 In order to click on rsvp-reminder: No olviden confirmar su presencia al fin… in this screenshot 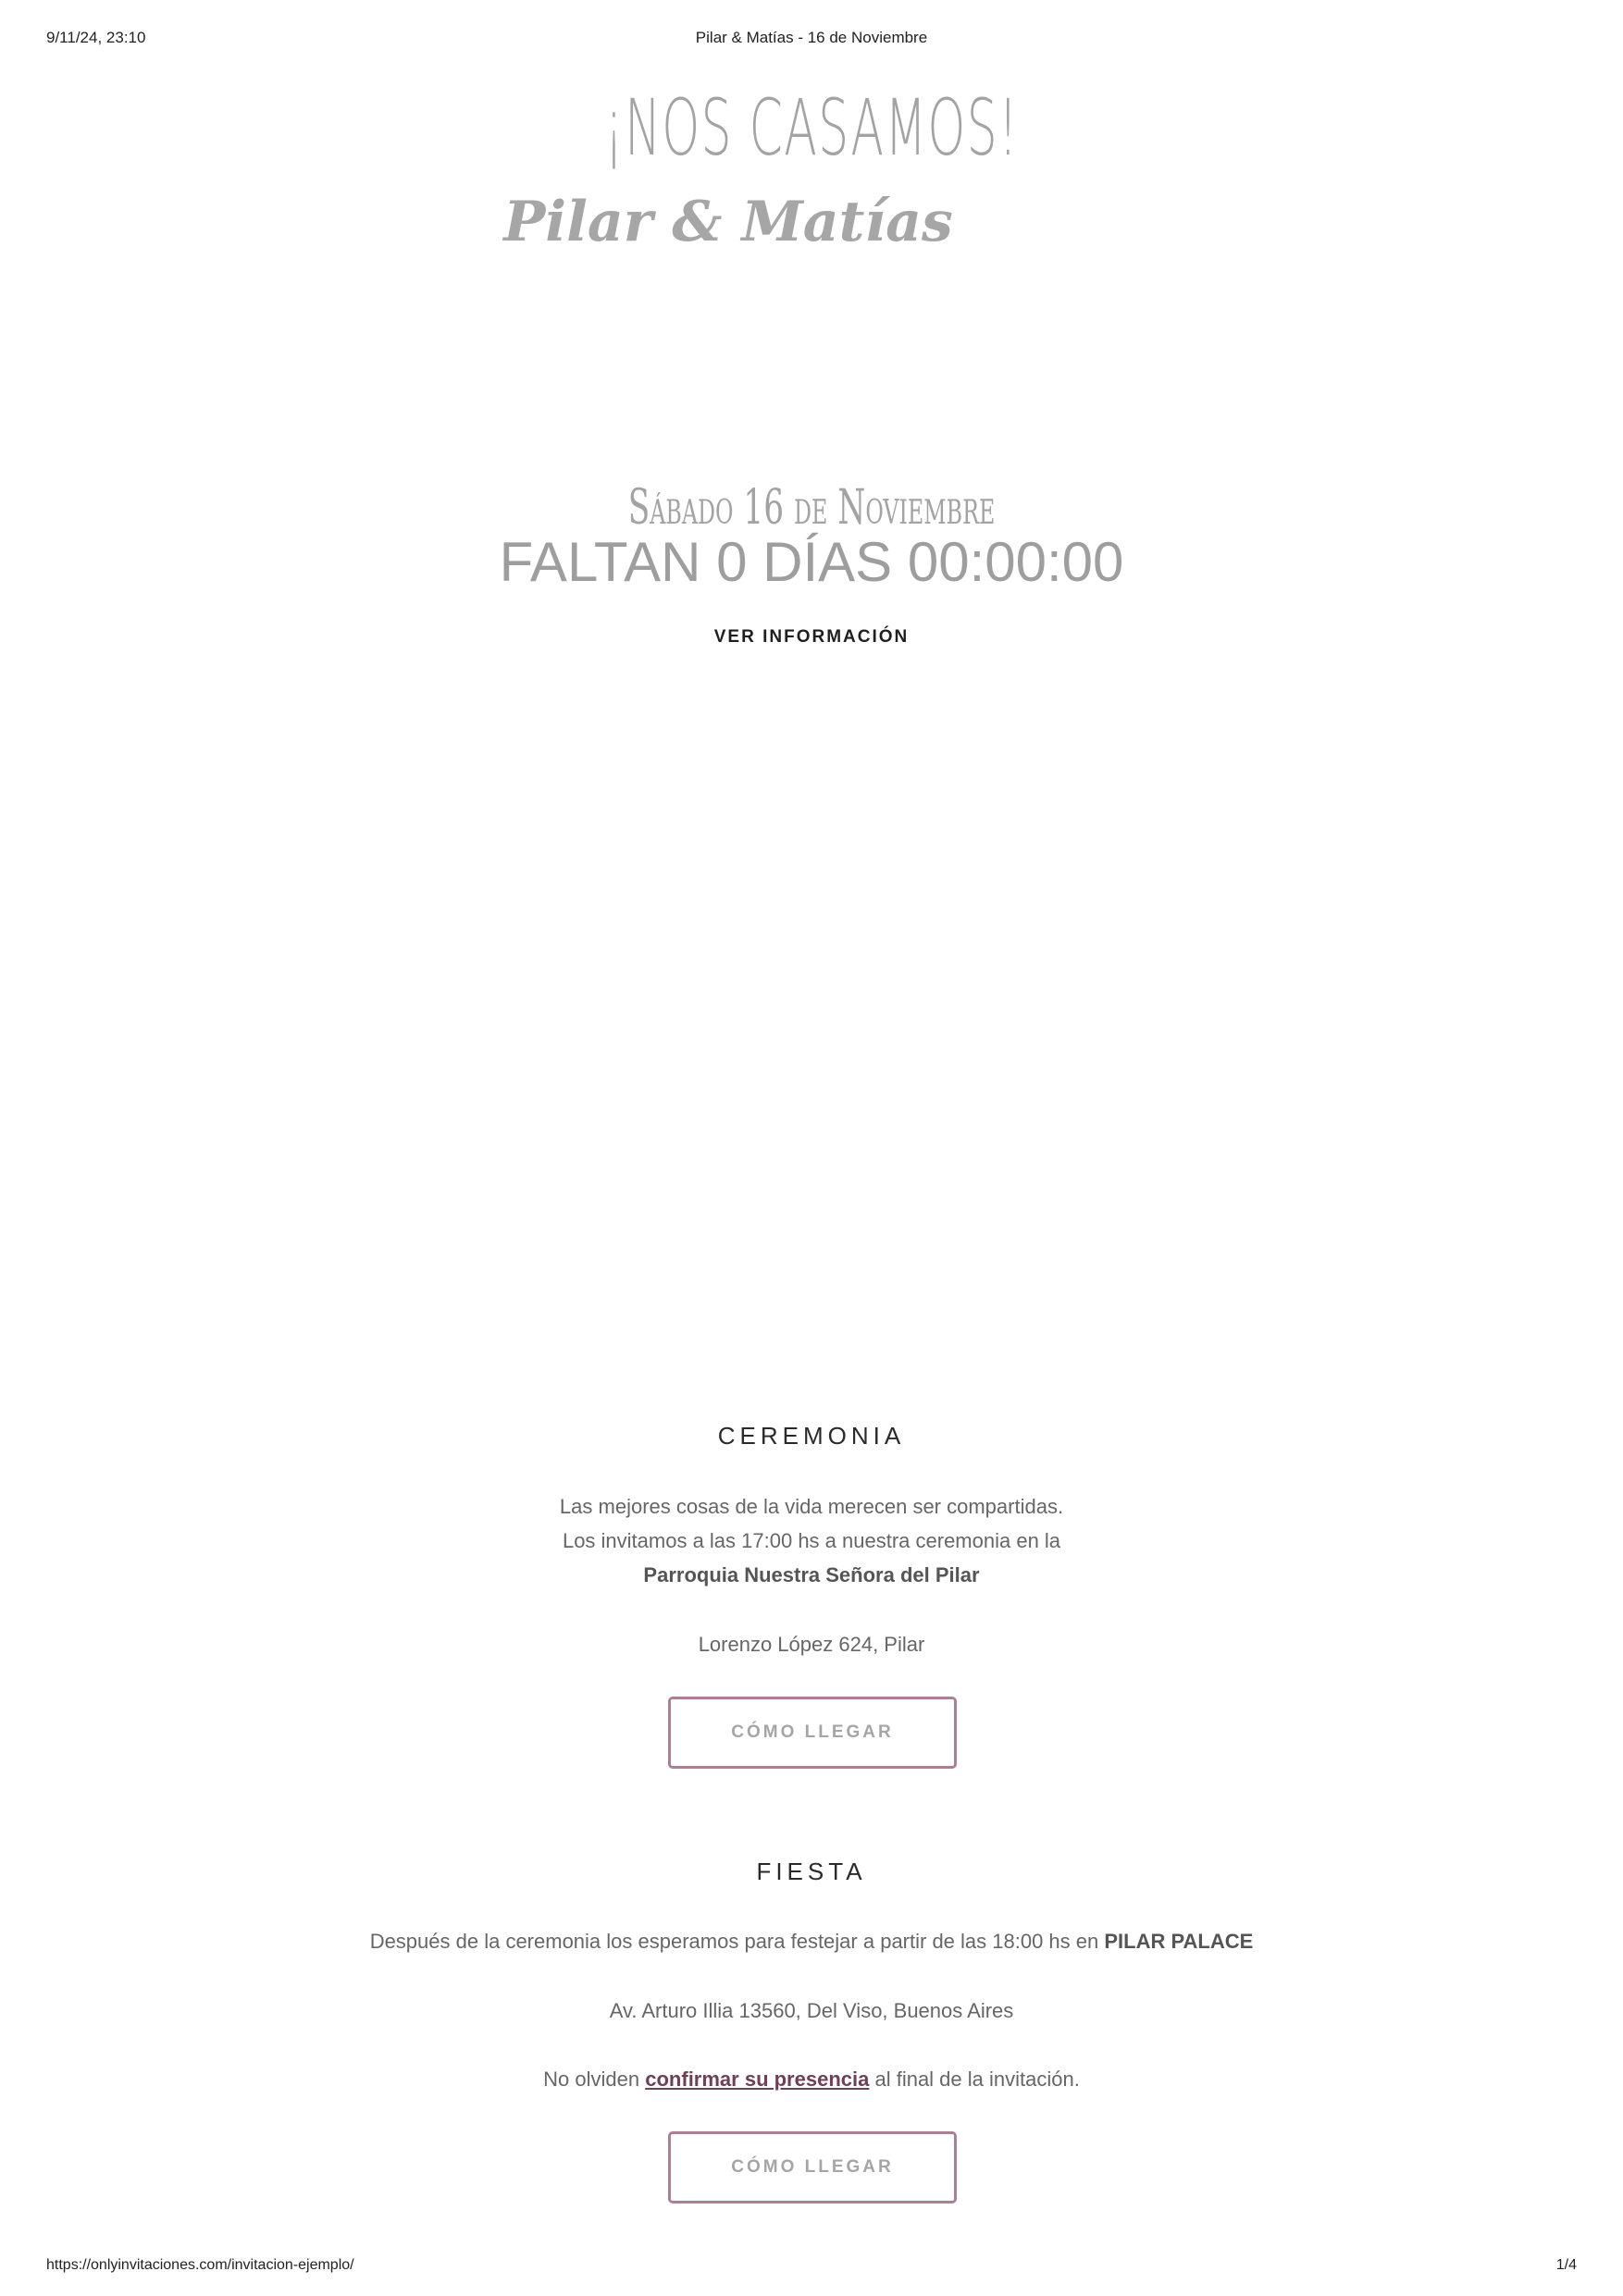, I will do `click(811, 2080)`.